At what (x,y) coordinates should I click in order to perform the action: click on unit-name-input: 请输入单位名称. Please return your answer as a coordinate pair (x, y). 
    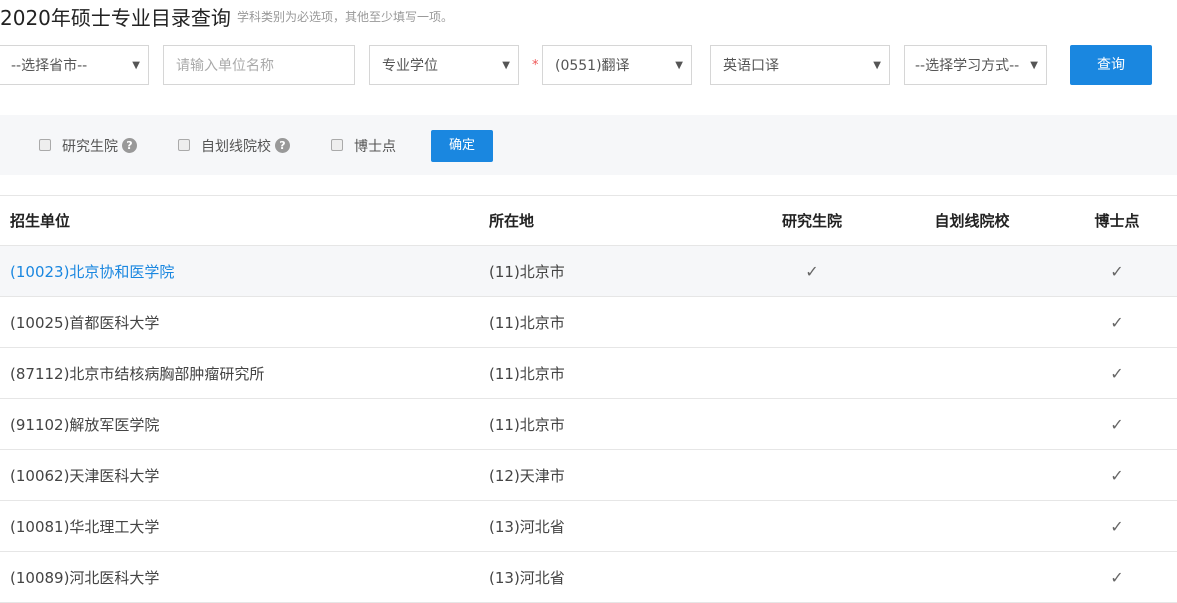
    Looking at the image, I should click on (259, 65).